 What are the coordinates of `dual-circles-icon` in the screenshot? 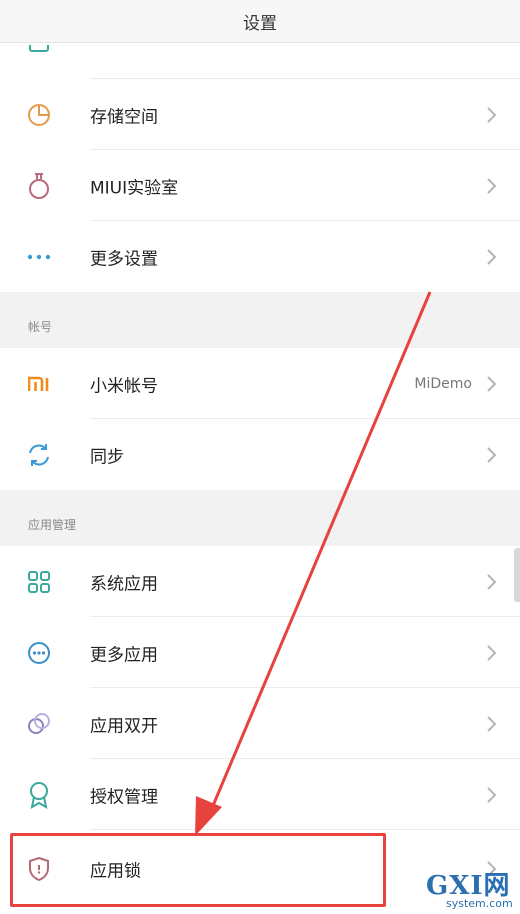 It's located at (39, 724).